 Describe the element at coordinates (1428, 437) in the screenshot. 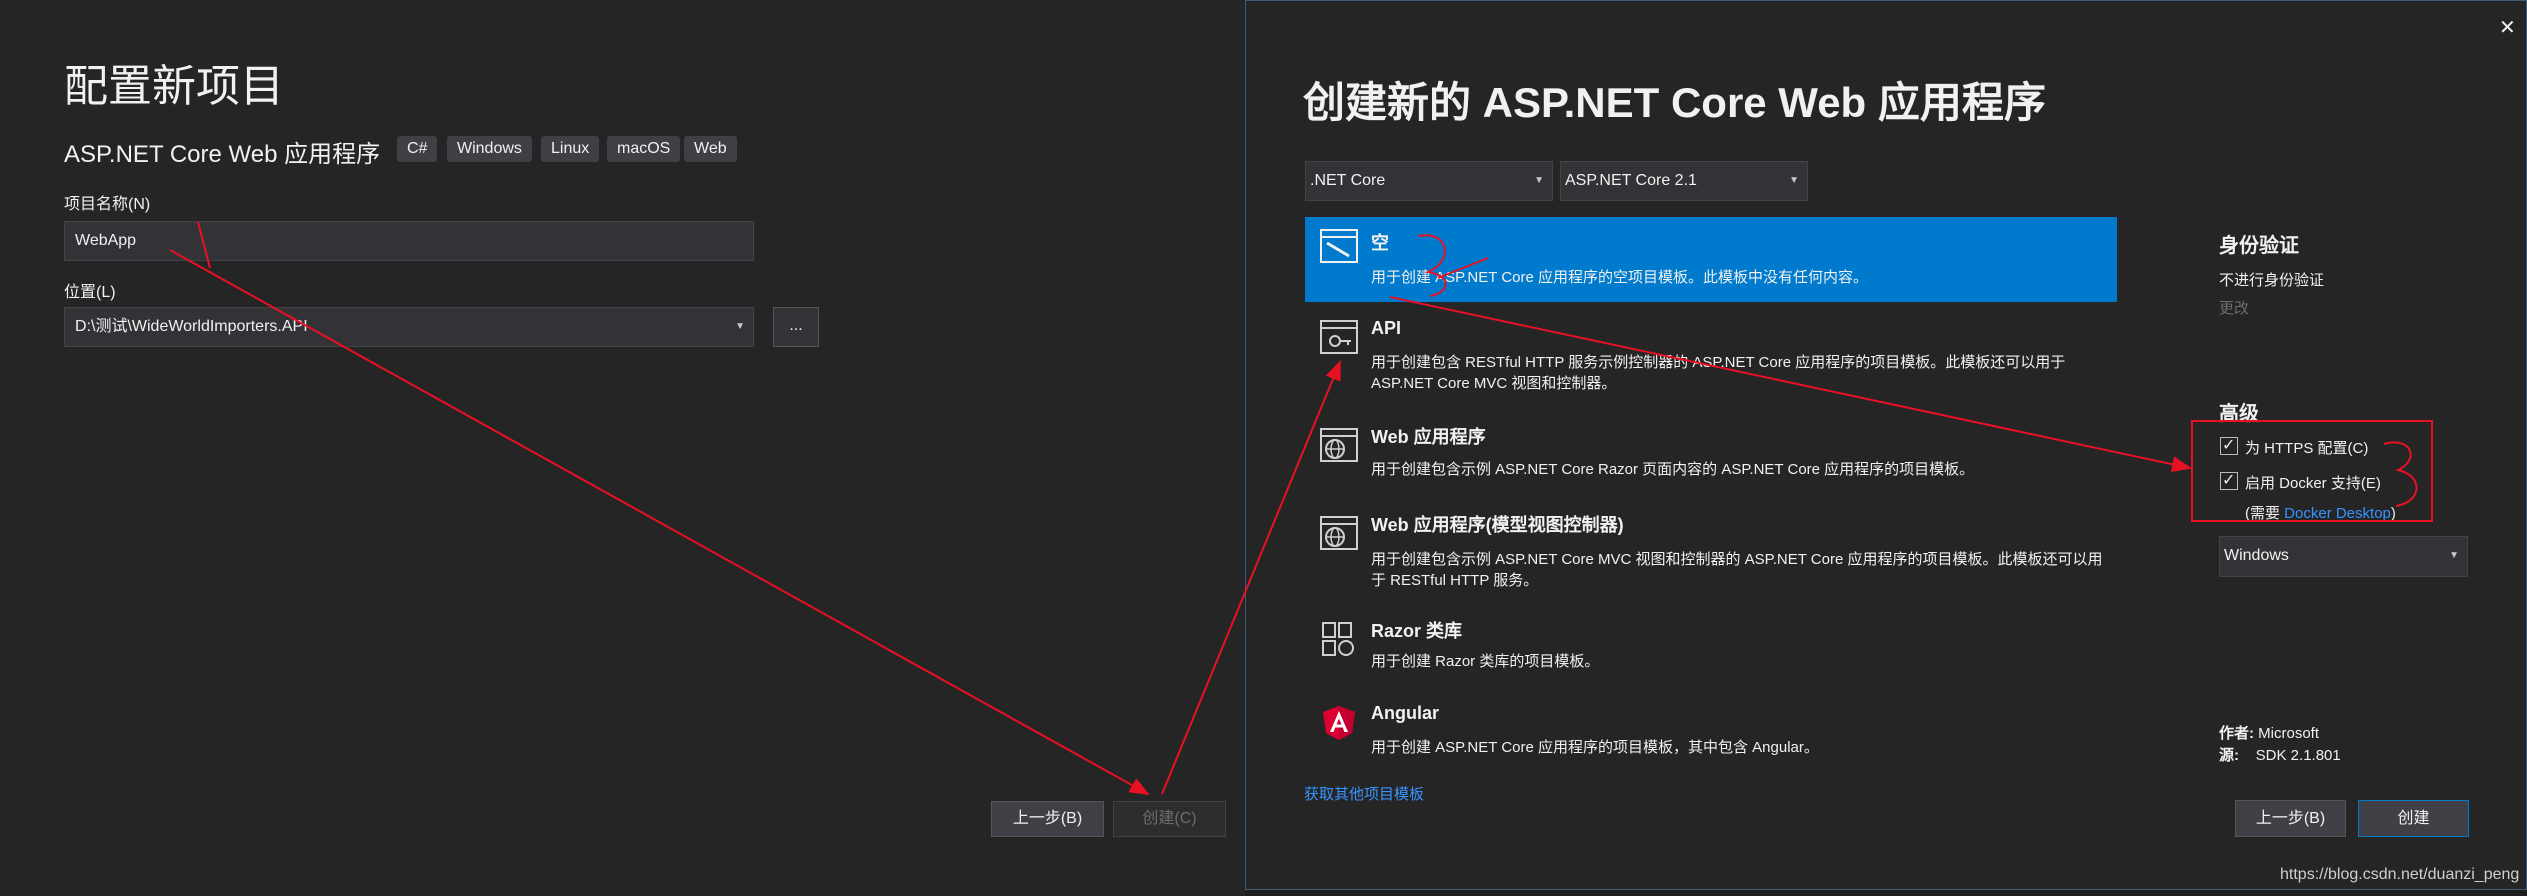

I see `template-name: Web 应用程序` at that location.